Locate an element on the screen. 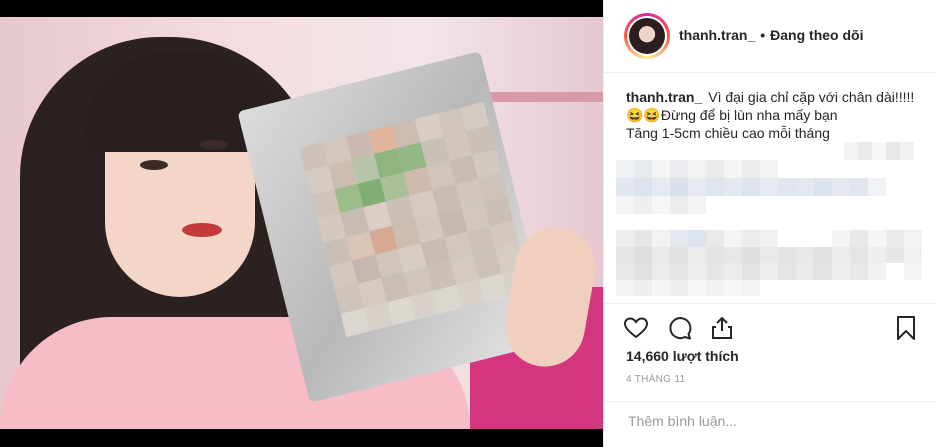 The height and width of the screenshot is (447, 935). avatar is located at coordinates (647, 36).